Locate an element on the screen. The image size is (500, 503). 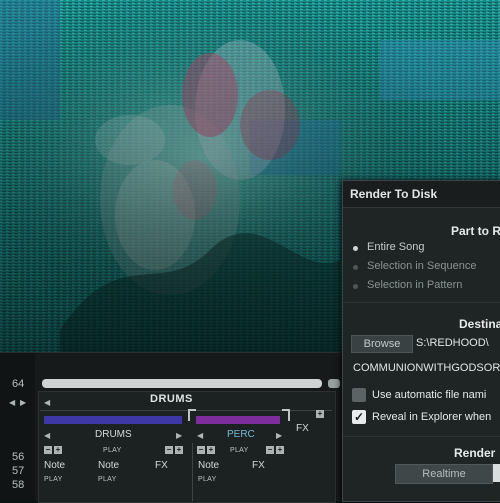
dialog-titlebar: Render To Disk is located at coordinates (421, 194).